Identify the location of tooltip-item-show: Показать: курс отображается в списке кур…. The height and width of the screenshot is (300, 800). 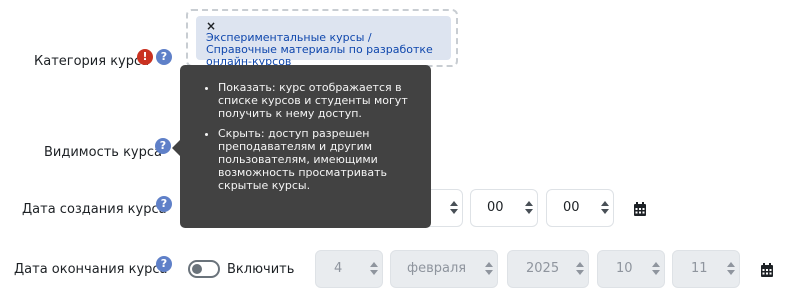
(316, 100).